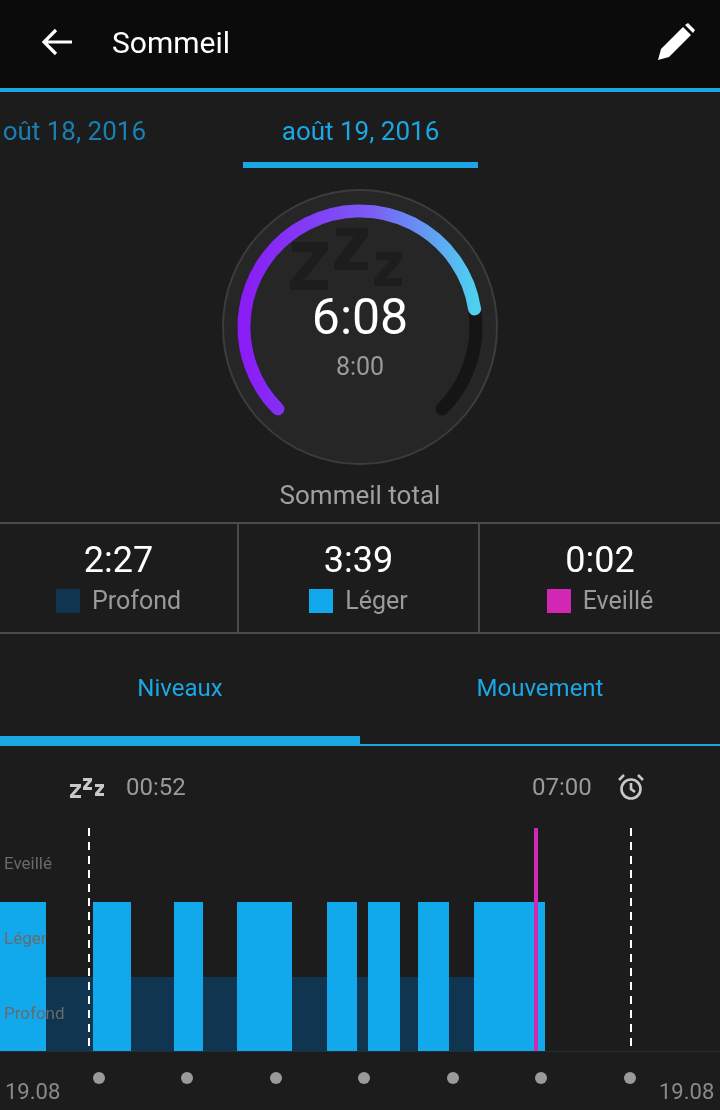 The image size is (720, 1110). What do you see at coordinates (33, 1091) in the screenshot?
I see `start-date: 19.08` at bounding box center [33, 1091].